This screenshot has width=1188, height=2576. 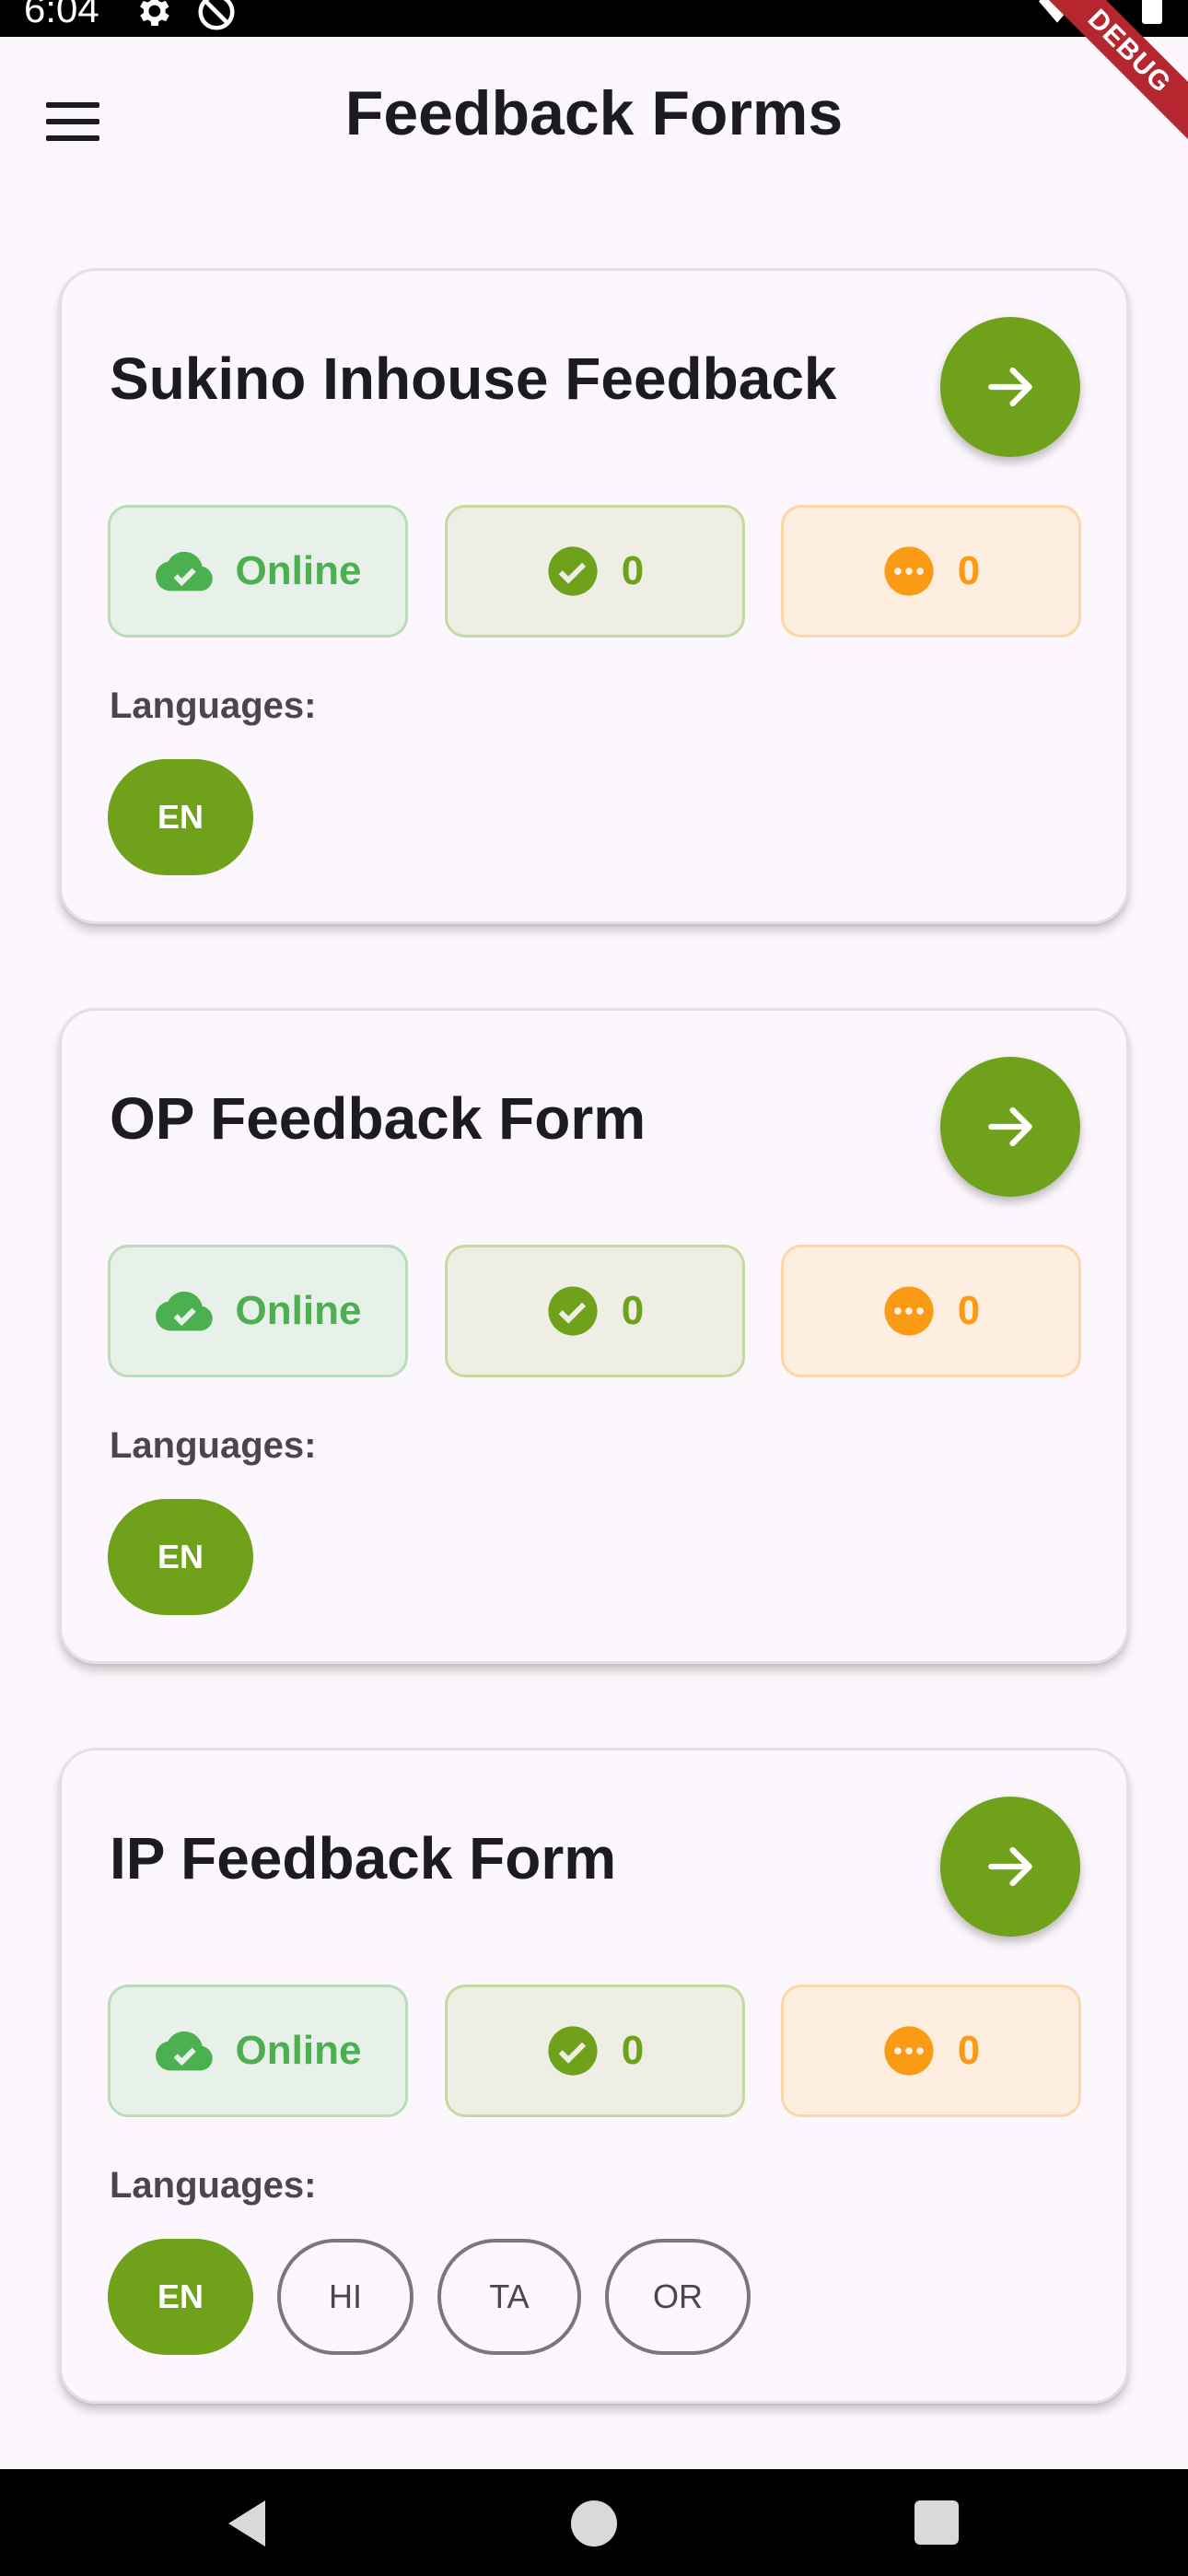 What do you see at coordinates (216, 15) in the screenshot?
I see `do-not-disturb-icon` at bounding box center [216, 15].